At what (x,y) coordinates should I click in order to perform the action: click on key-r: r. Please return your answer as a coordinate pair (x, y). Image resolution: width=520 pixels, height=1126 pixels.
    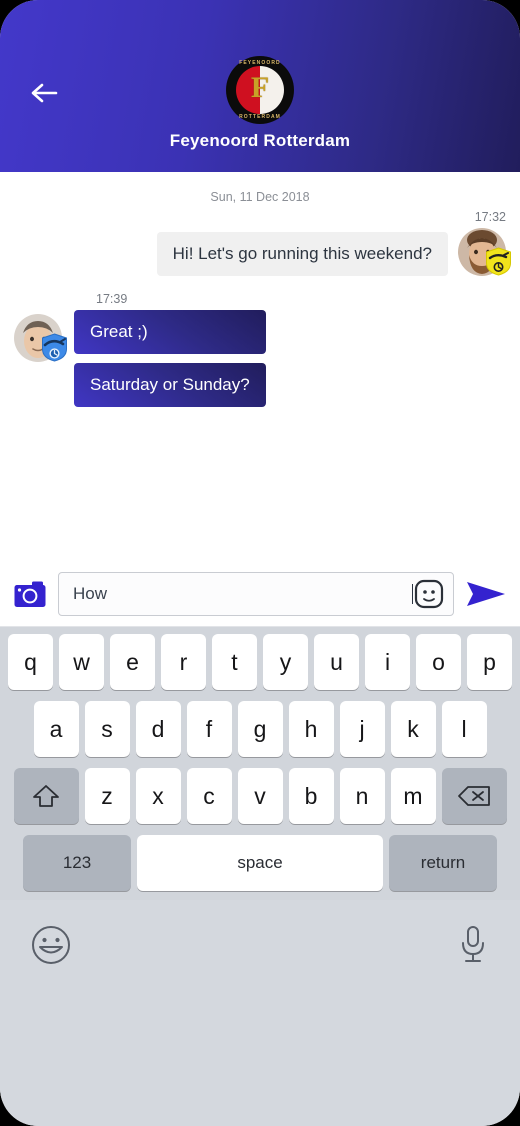
    Looking at the image, I should click on (183, 662).